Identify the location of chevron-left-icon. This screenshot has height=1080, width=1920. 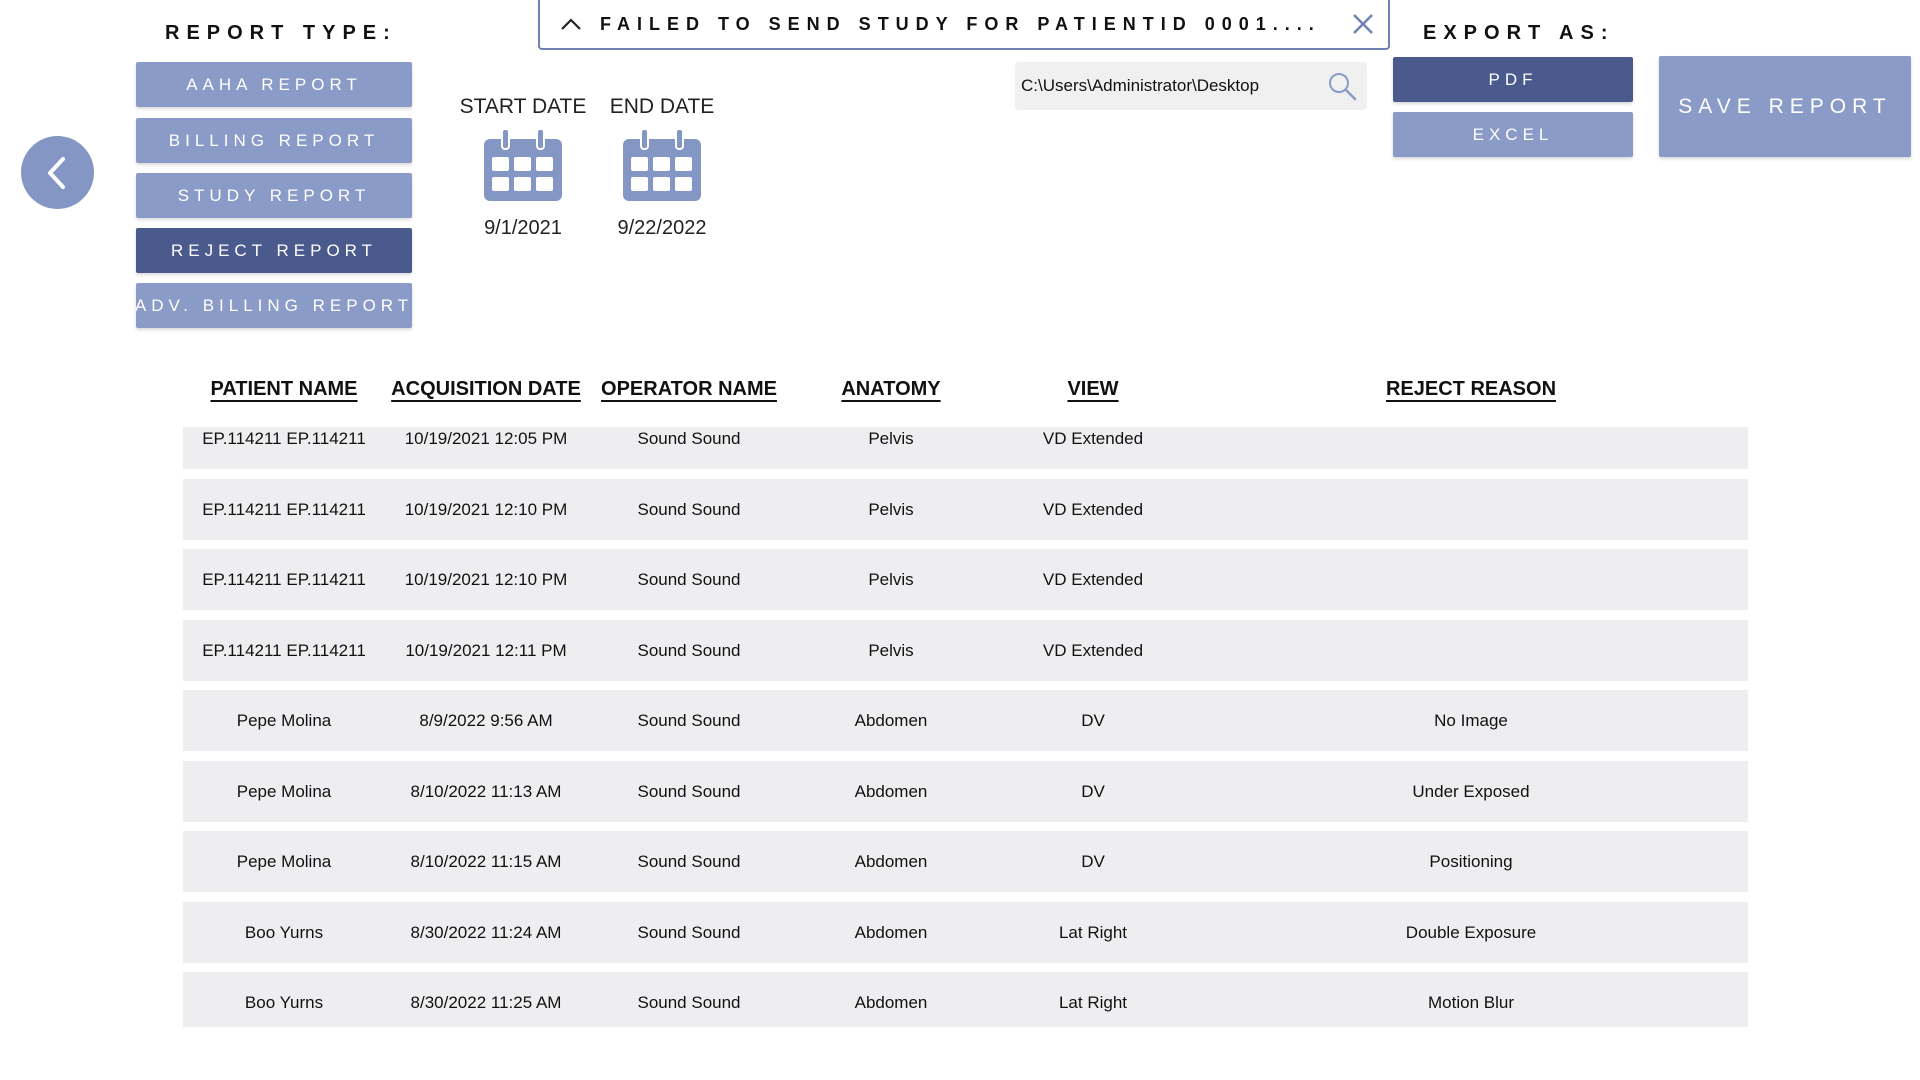
(56, 172).